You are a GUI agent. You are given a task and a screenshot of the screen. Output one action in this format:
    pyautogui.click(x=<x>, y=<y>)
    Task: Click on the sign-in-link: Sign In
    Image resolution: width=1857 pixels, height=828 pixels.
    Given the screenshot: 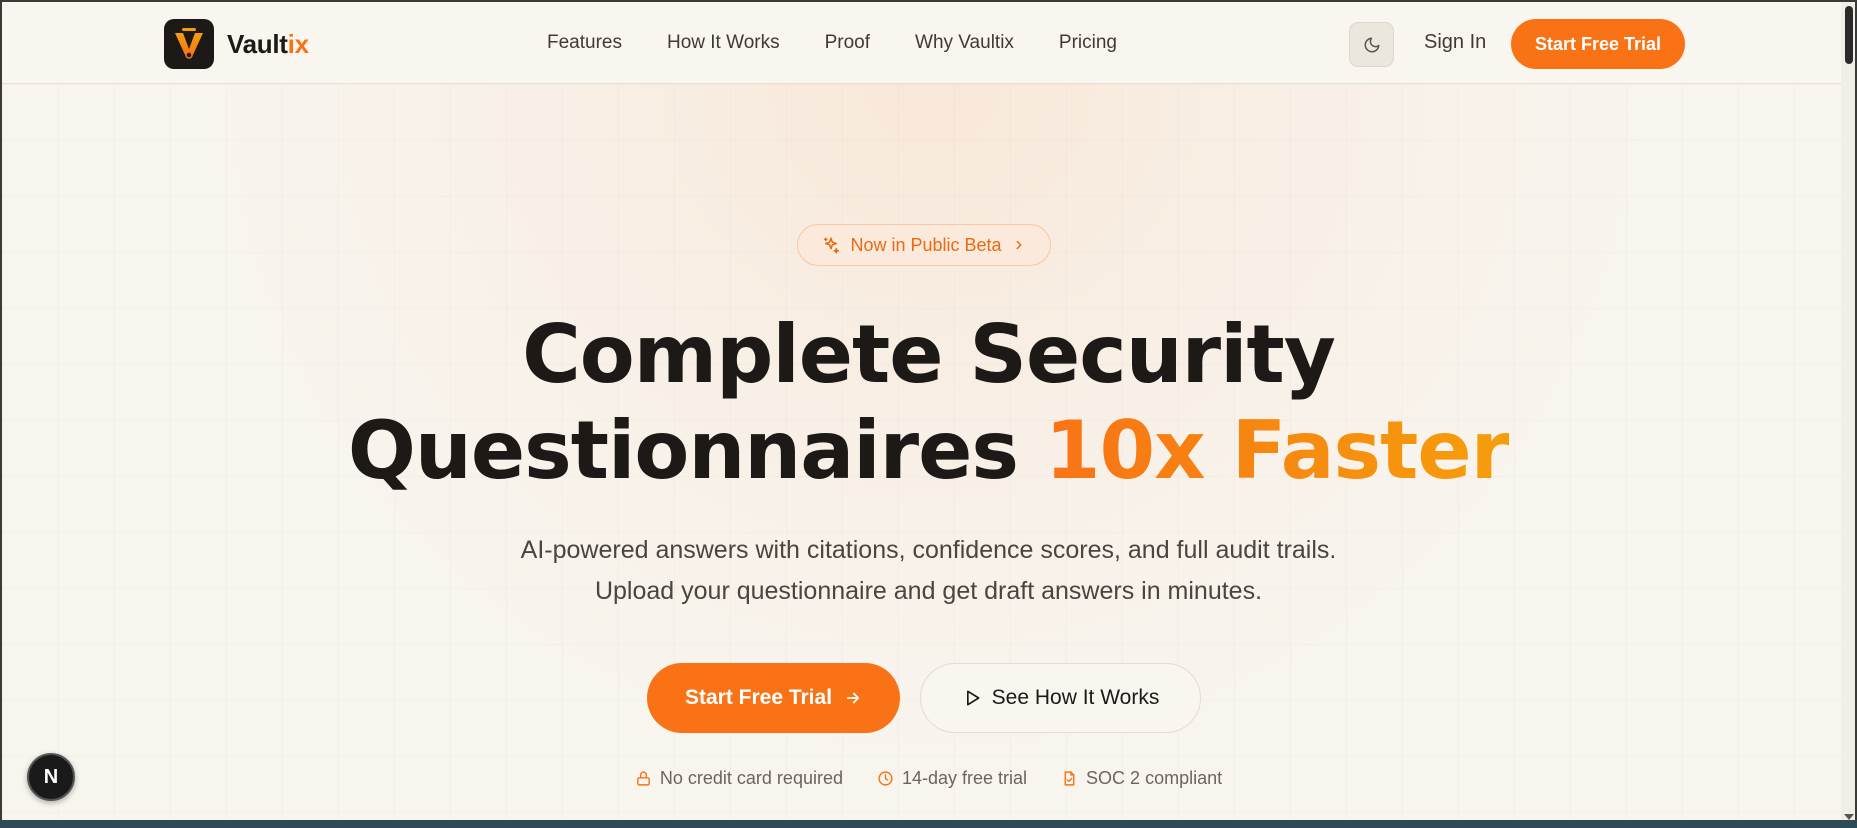 What is the action you would take?
    pyautogui.click(x=1455, y=42)
    